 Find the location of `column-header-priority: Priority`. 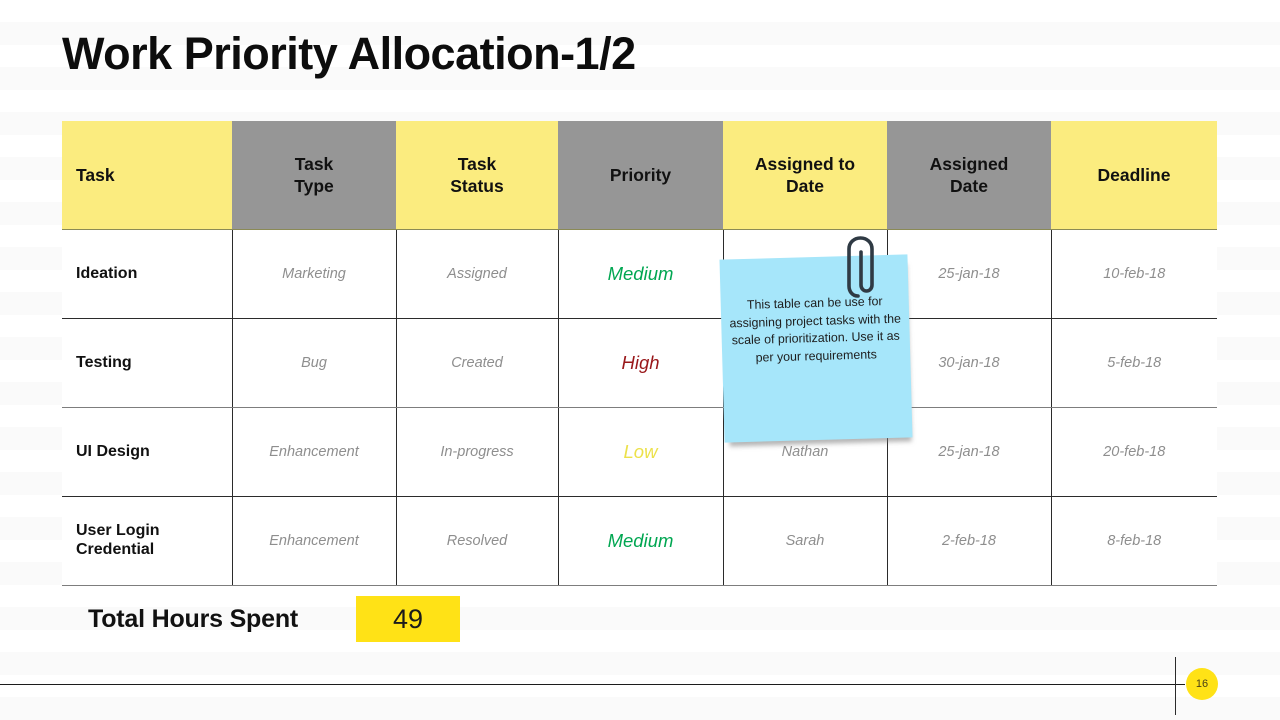

column-header-priority: Priority is located at coordinates (640, 175).